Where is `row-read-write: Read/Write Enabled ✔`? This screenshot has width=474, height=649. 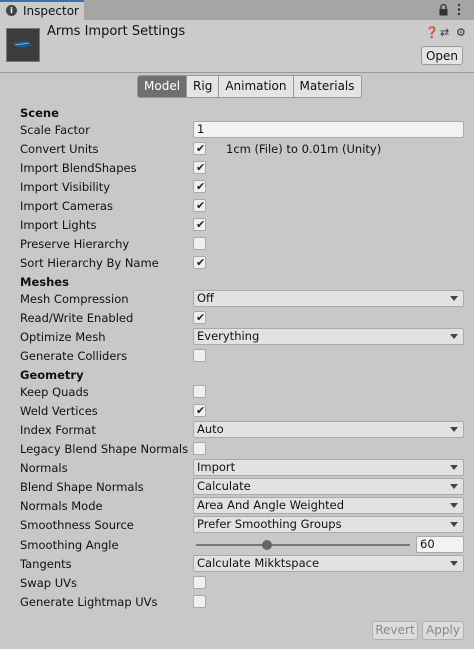
row-read-write: Read/Write Enabled ✔ is located at coordinates (237, 318).